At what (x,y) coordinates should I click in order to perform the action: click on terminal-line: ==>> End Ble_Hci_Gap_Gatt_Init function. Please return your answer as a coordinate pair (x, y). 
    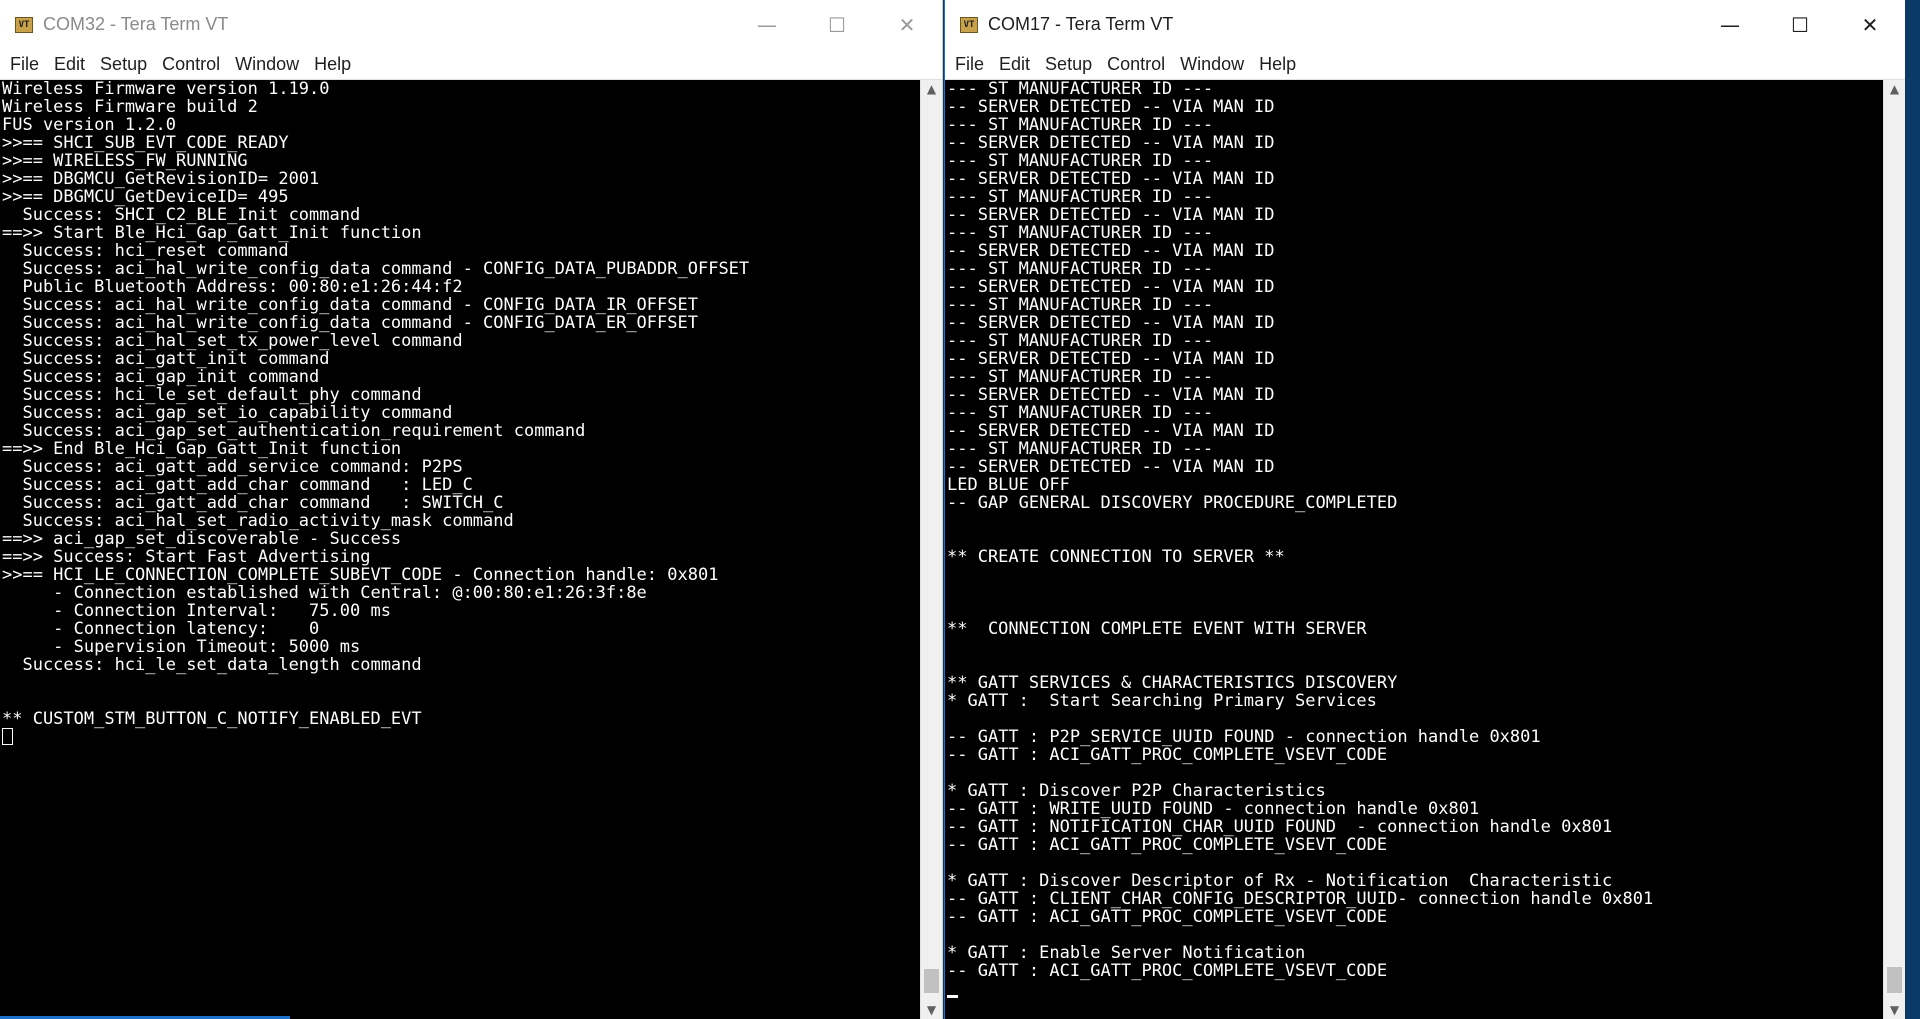
    Looking at the image, I should click on (202, 449).